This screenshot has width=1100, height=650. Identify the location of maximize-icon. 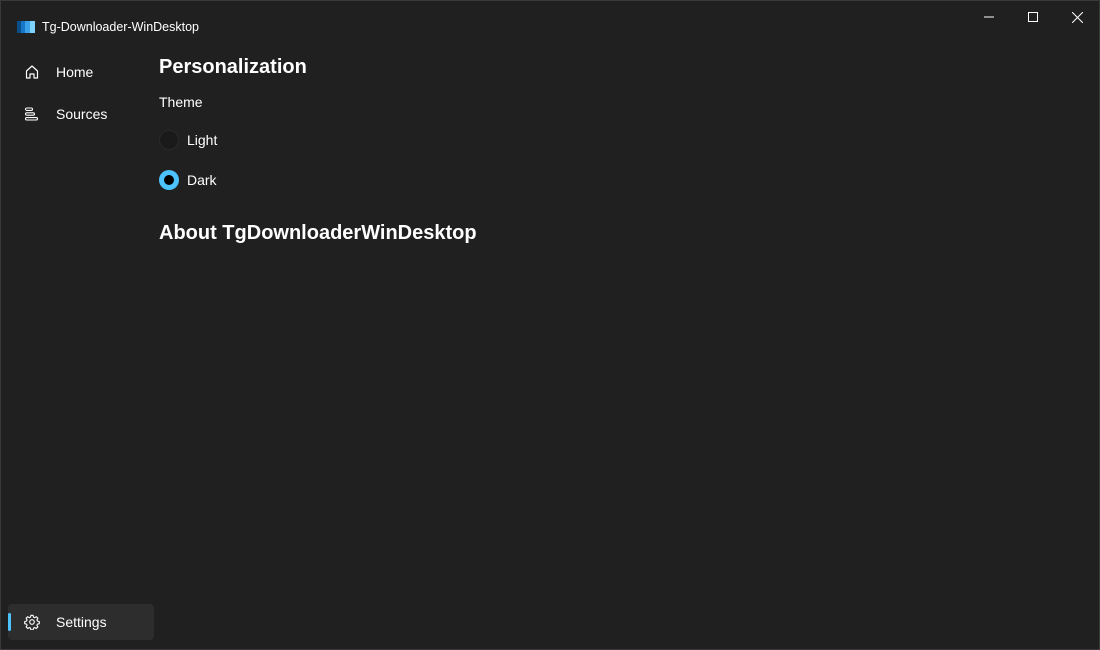
(1033, 17).